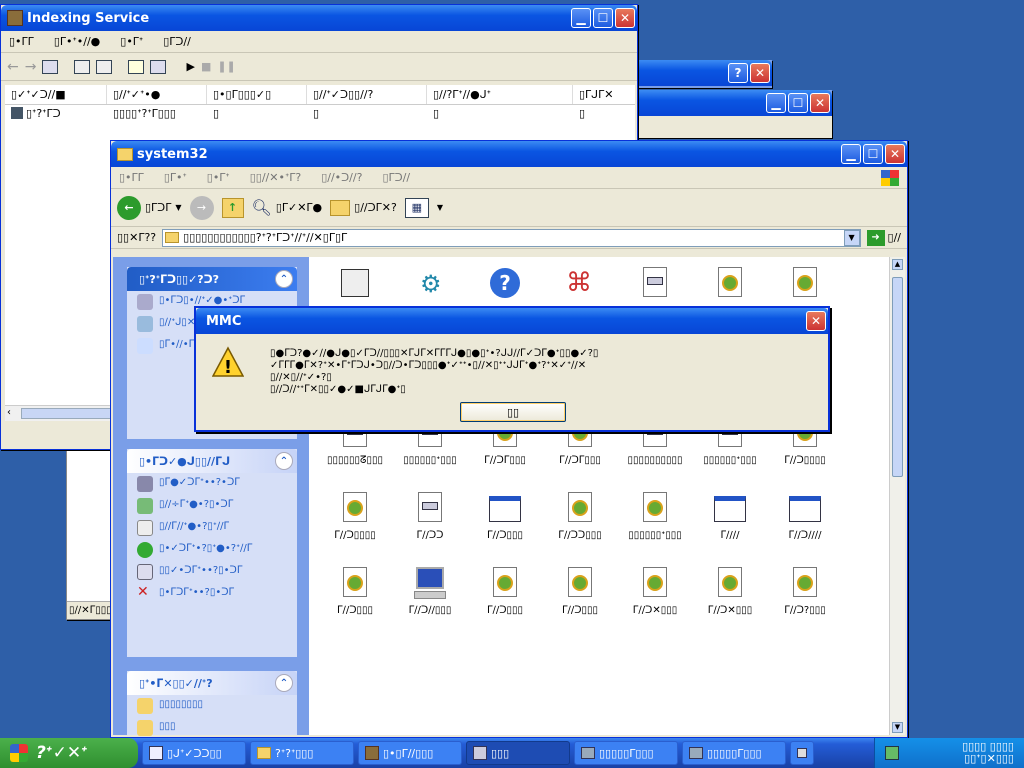  I want to click on file-item: ᒥ∕/ᑐ∕/▯▯▯, so click(430, 591).